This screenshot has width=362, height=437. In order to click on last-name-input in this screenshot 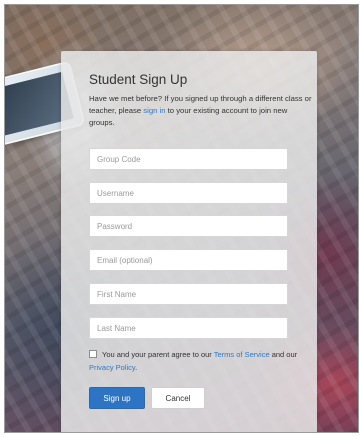, I will do `click(188, 328)`.